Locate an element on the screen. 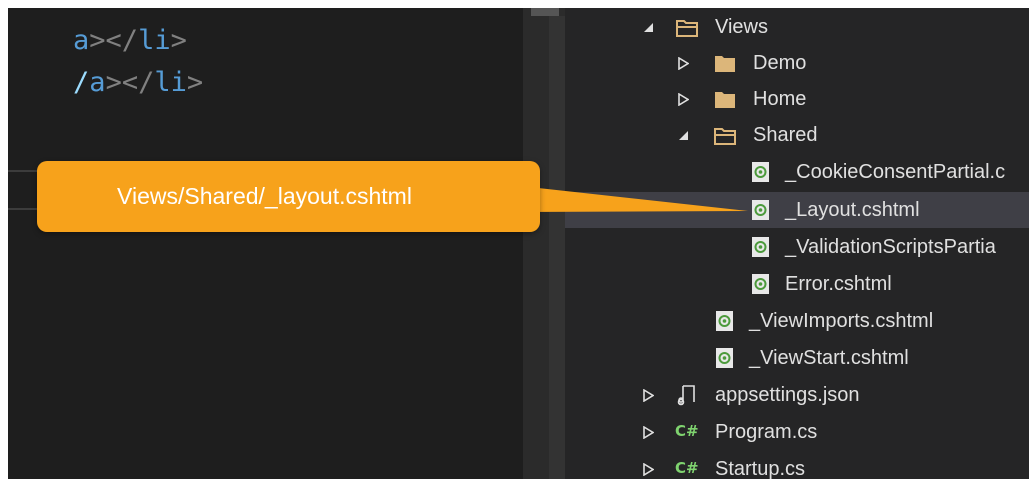 The image size is (1029, 479). callout-pointer is located at coordinates (634, 199).